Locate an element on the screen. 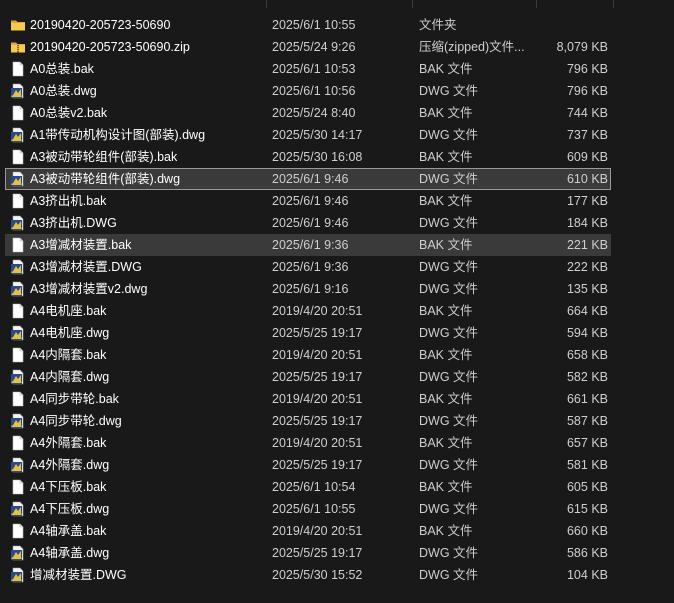 This screenshot has width=674, height=603. file-name: A0总装v2.bak is located at coordinates (69, 113).